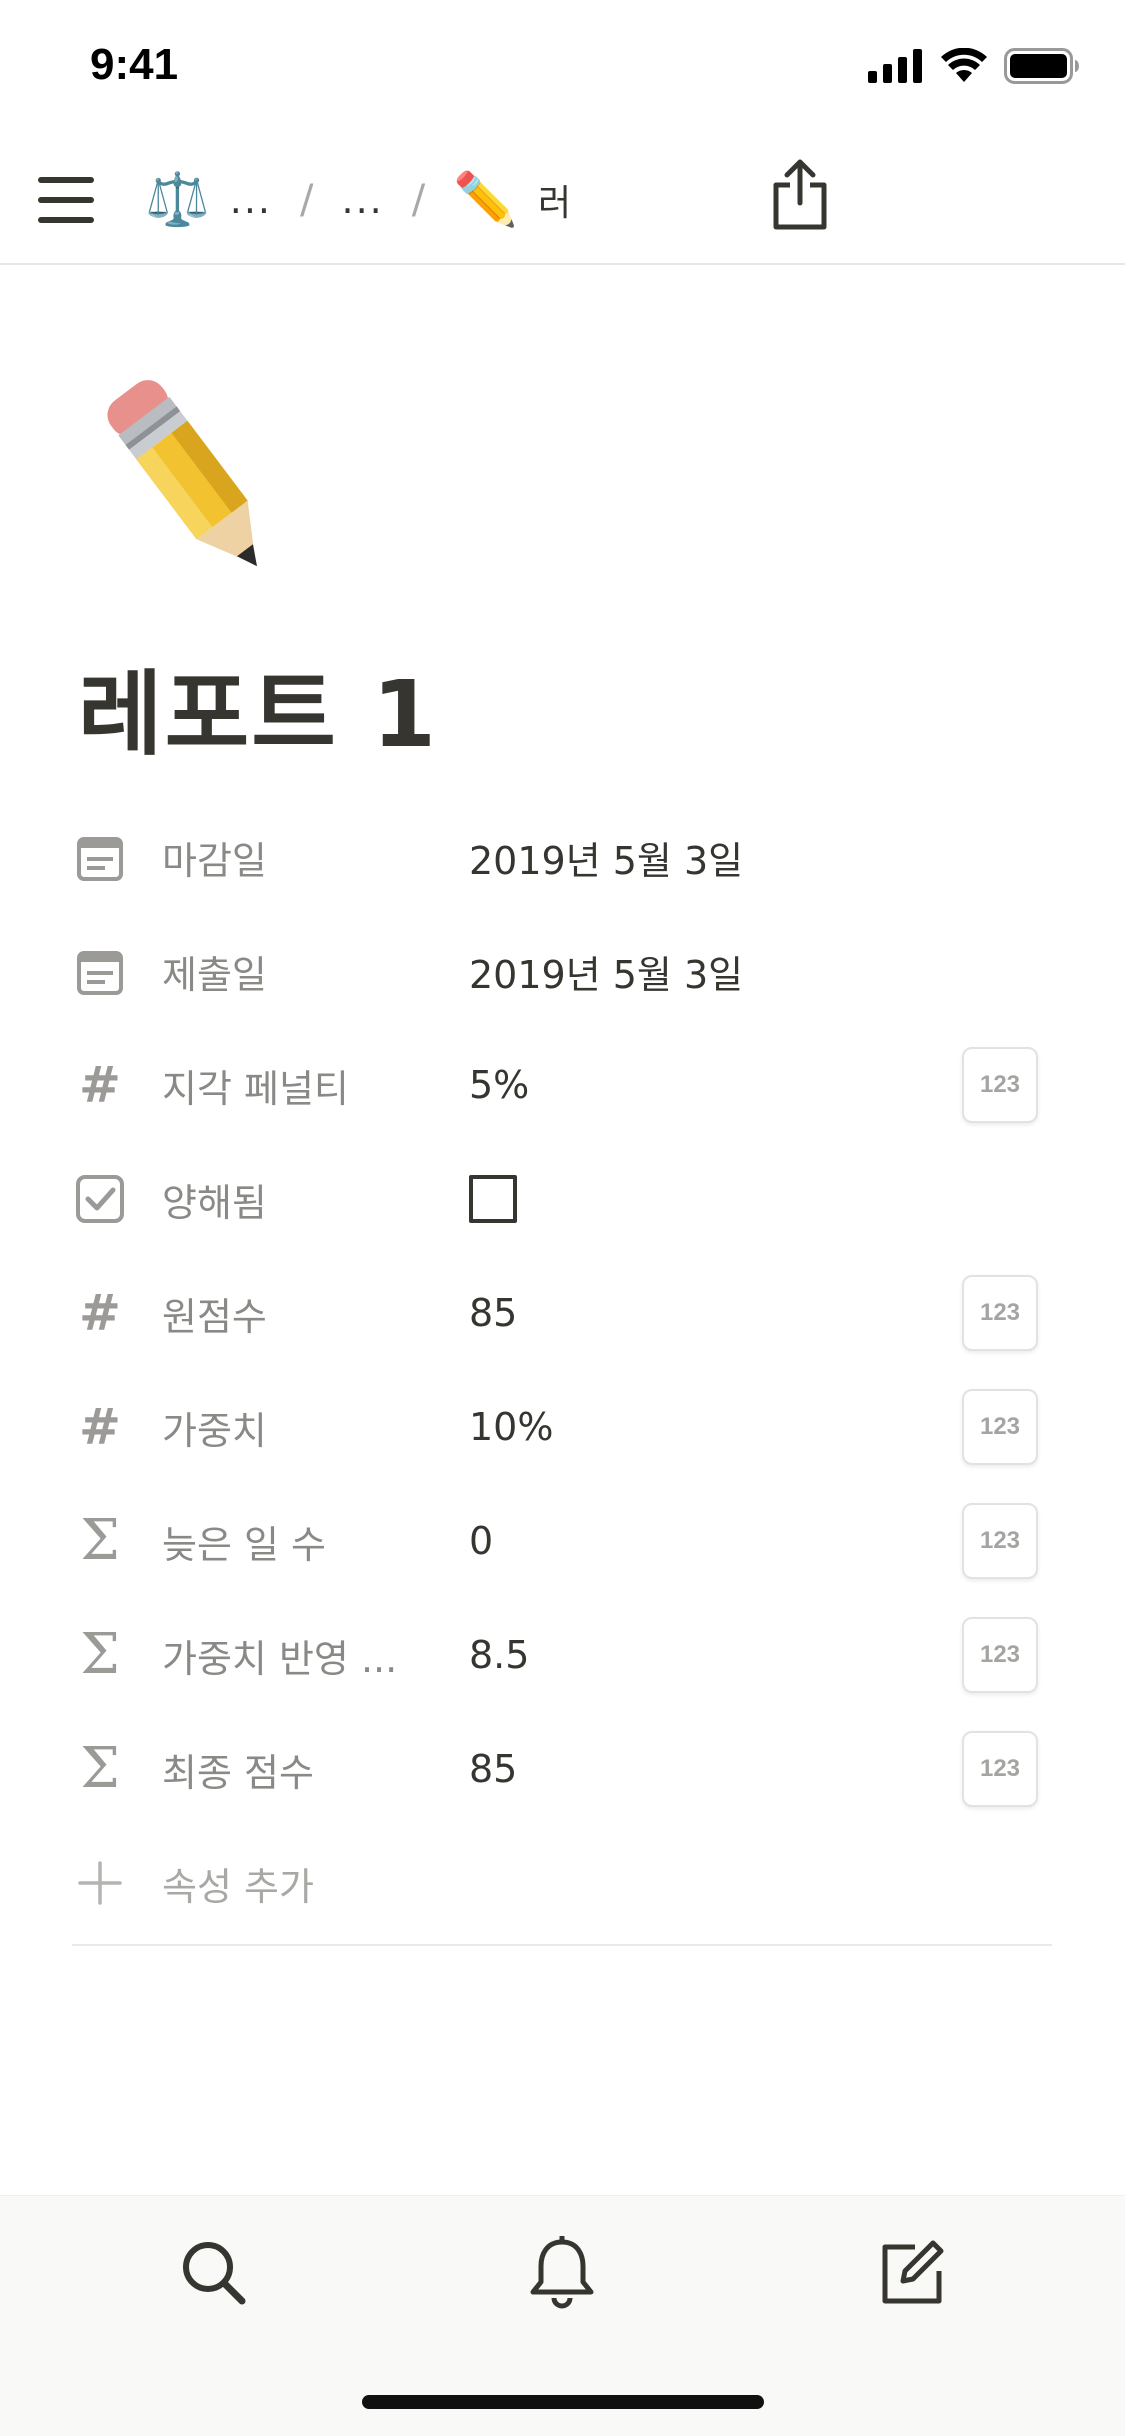 This screenshot has height=2436, width=1125. I want to click on page-title: 레포트 1, so click(258, 706).